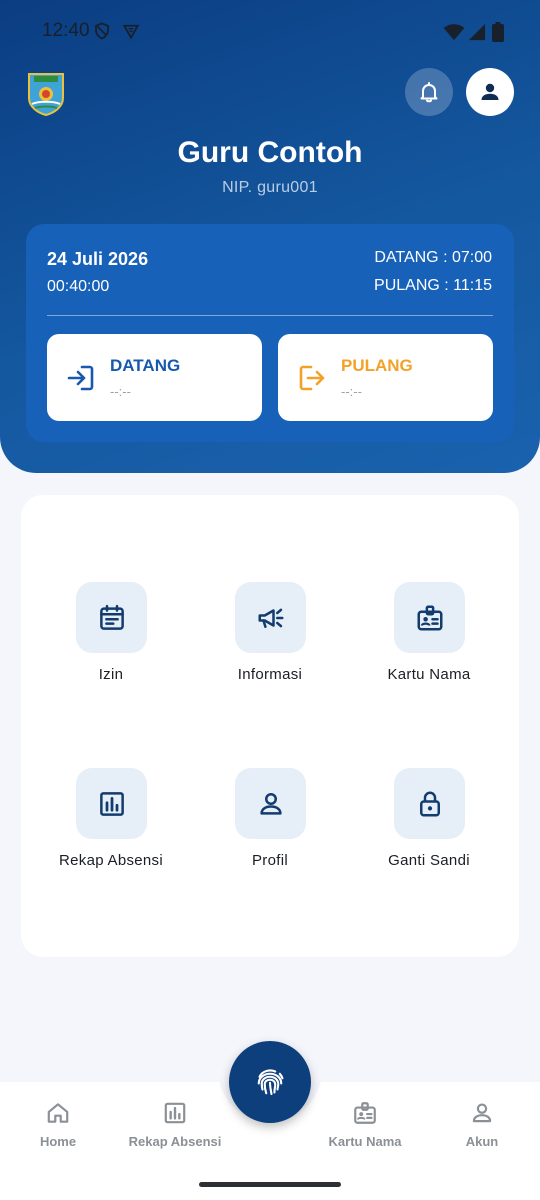 The image size is (540, 1200). I want to click on login-icon, so click(80, 378).